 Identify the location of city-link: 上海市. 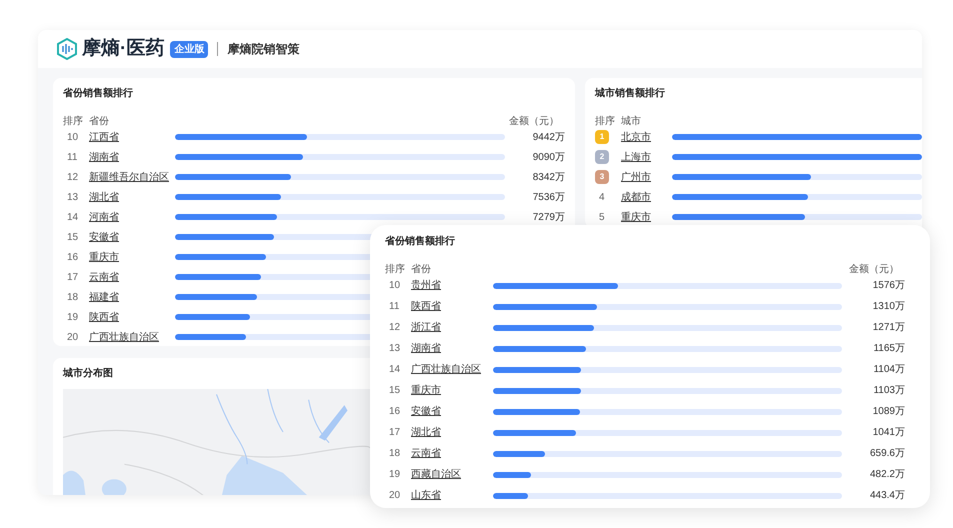
(646, 157).